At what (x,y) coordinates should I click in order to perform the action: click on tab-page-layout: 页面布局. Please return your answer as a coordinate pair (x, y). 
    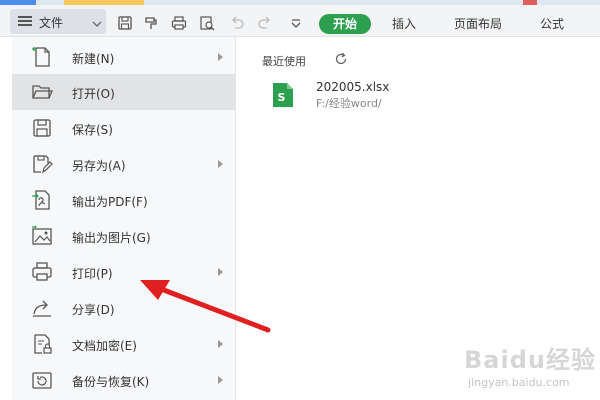
    Looking at the image, I should click on (478, 24).